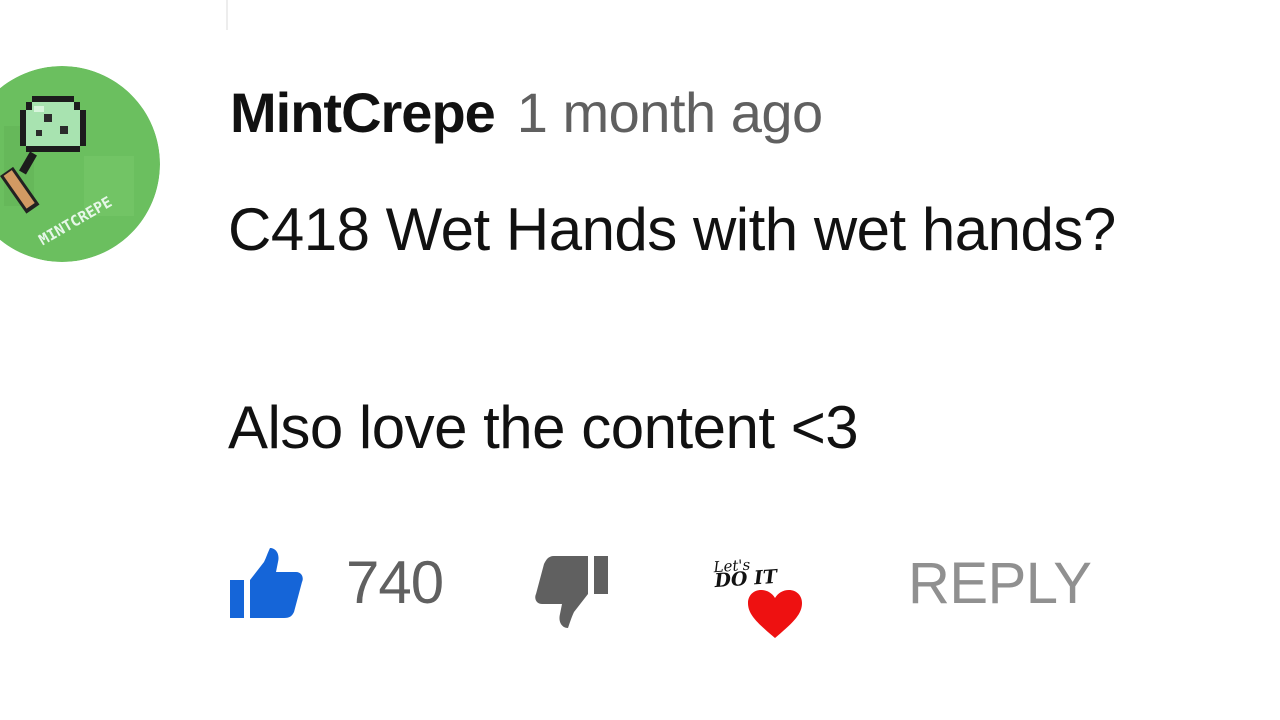 This screenshot has width=1280, height=720. Describe the element at coordinates (775, 614) in the screenshot. I see `heart-icon` at that location.